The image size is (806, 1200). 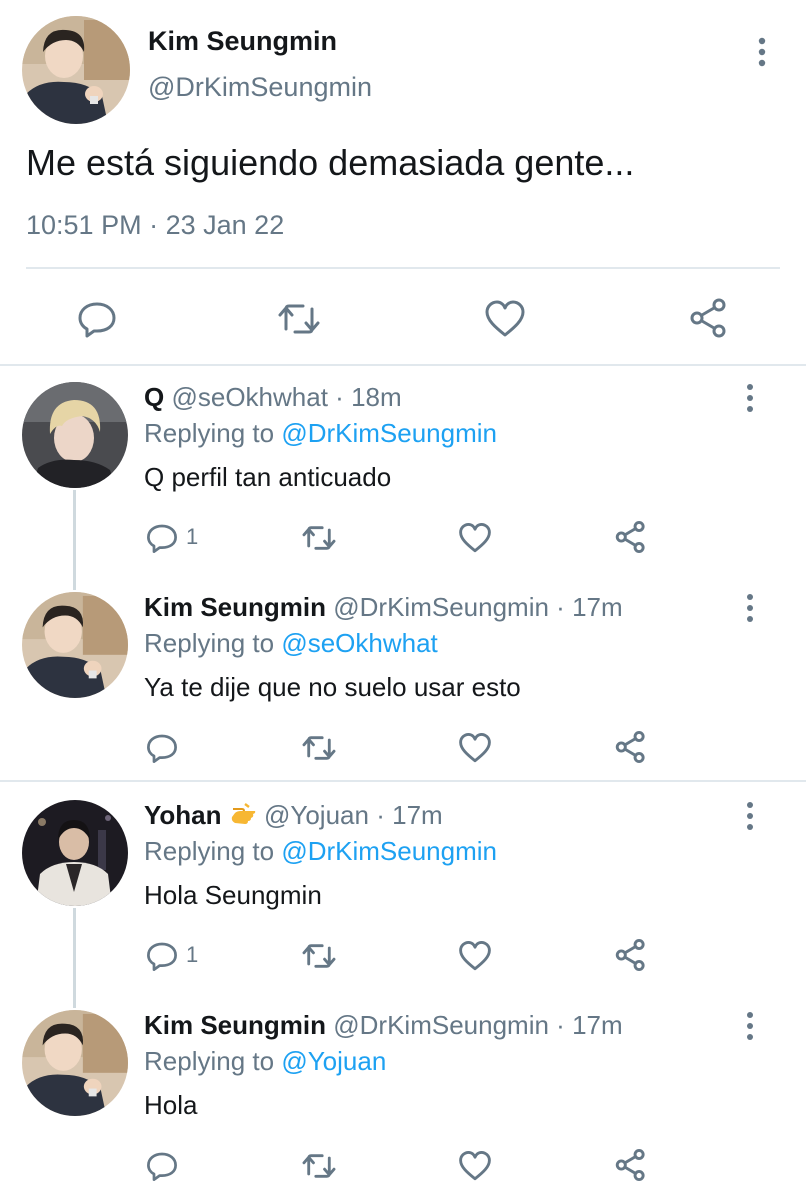 I want to click on reply-author-handle: @Yojuan, so click(x=316, y=815).